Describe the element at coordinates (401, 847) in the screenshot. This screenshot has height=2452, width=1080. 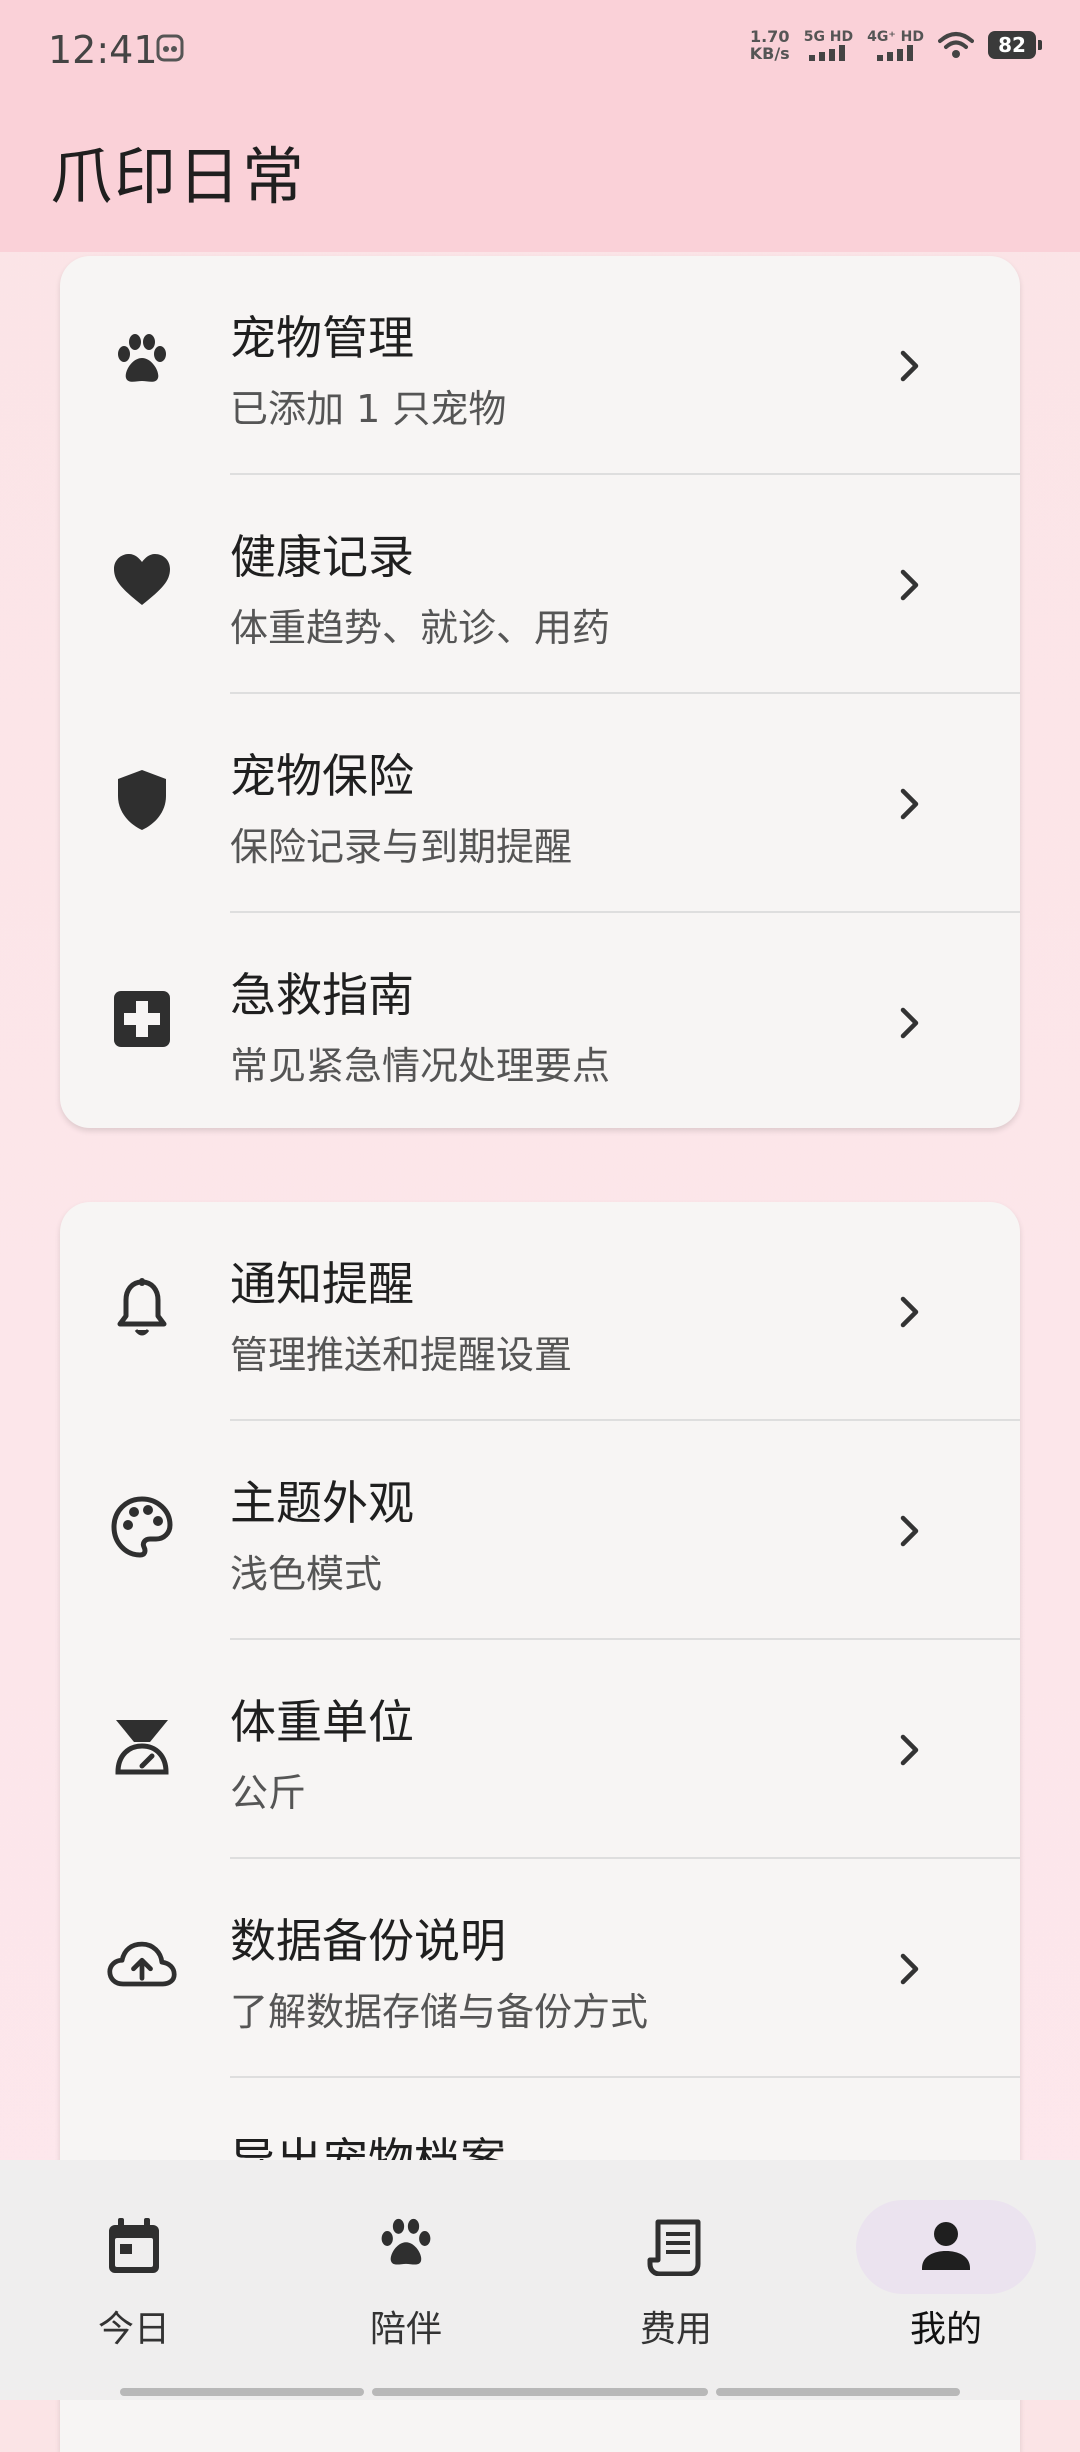
I see `item-subtitle: 保险记录与到期提醒` at that location.